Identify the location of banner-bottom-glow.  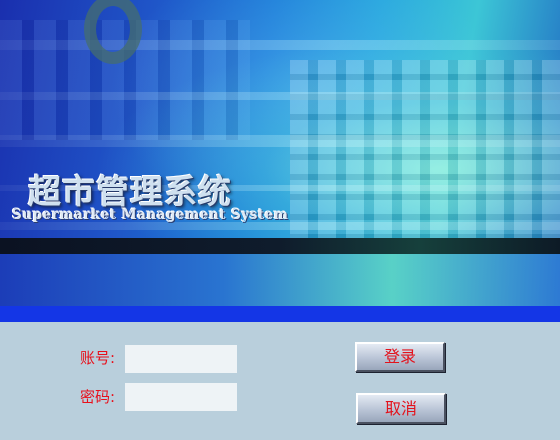
(280, 281).